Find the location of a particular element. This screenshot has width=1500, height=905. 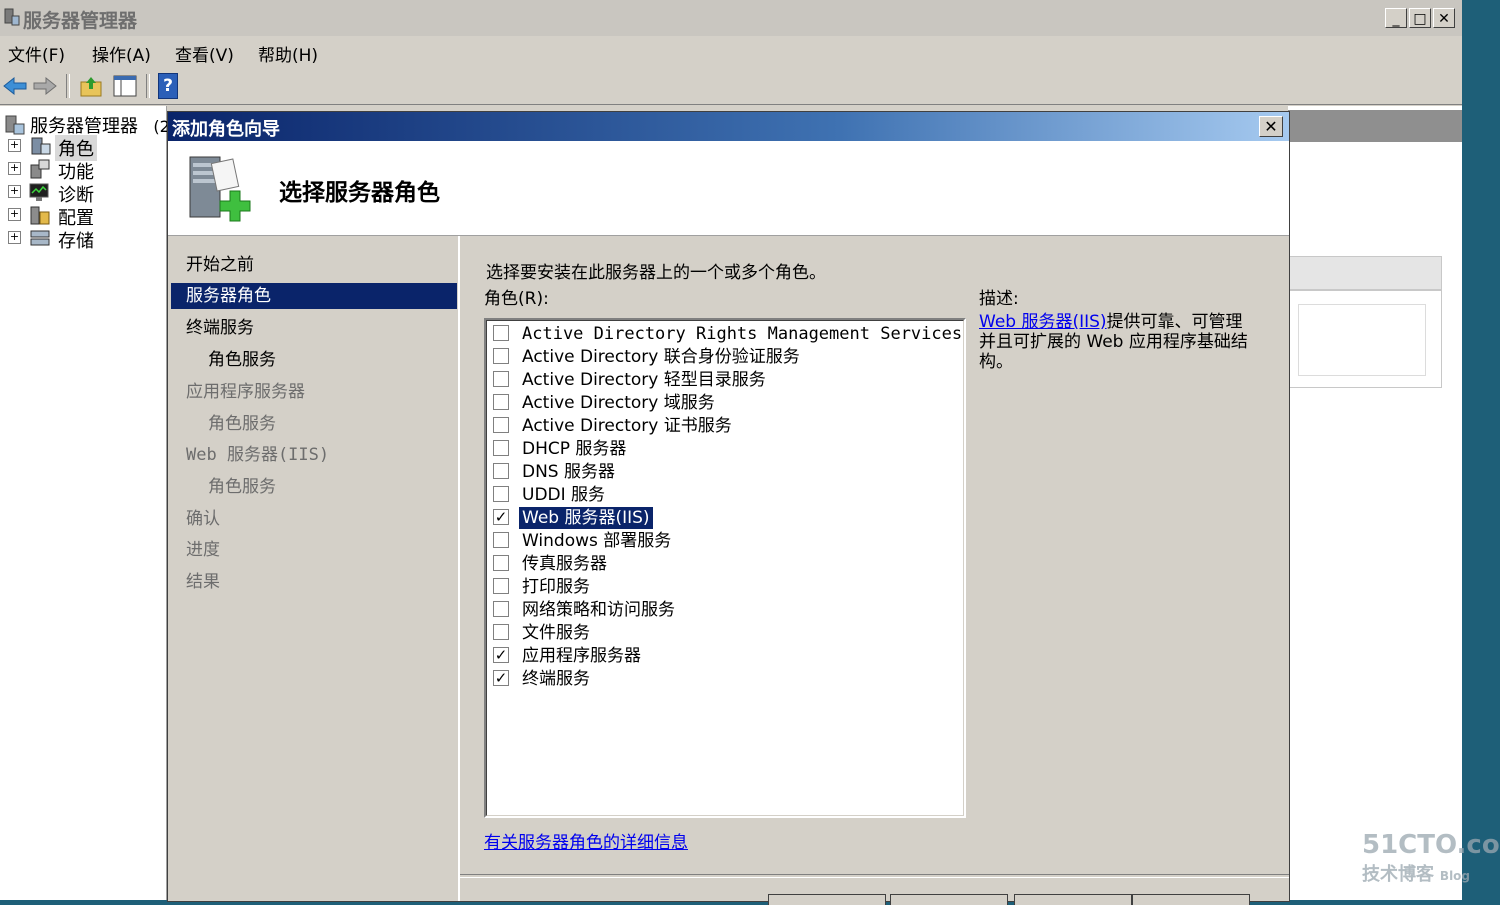

storage-icon is located at coordinates (40, 238).